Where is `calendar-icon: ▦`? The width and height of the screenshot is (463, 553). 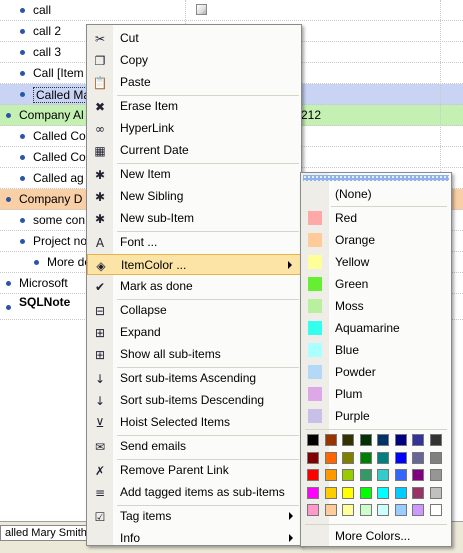 calendar-icon: ▦ is located at coordinates (100, 151).